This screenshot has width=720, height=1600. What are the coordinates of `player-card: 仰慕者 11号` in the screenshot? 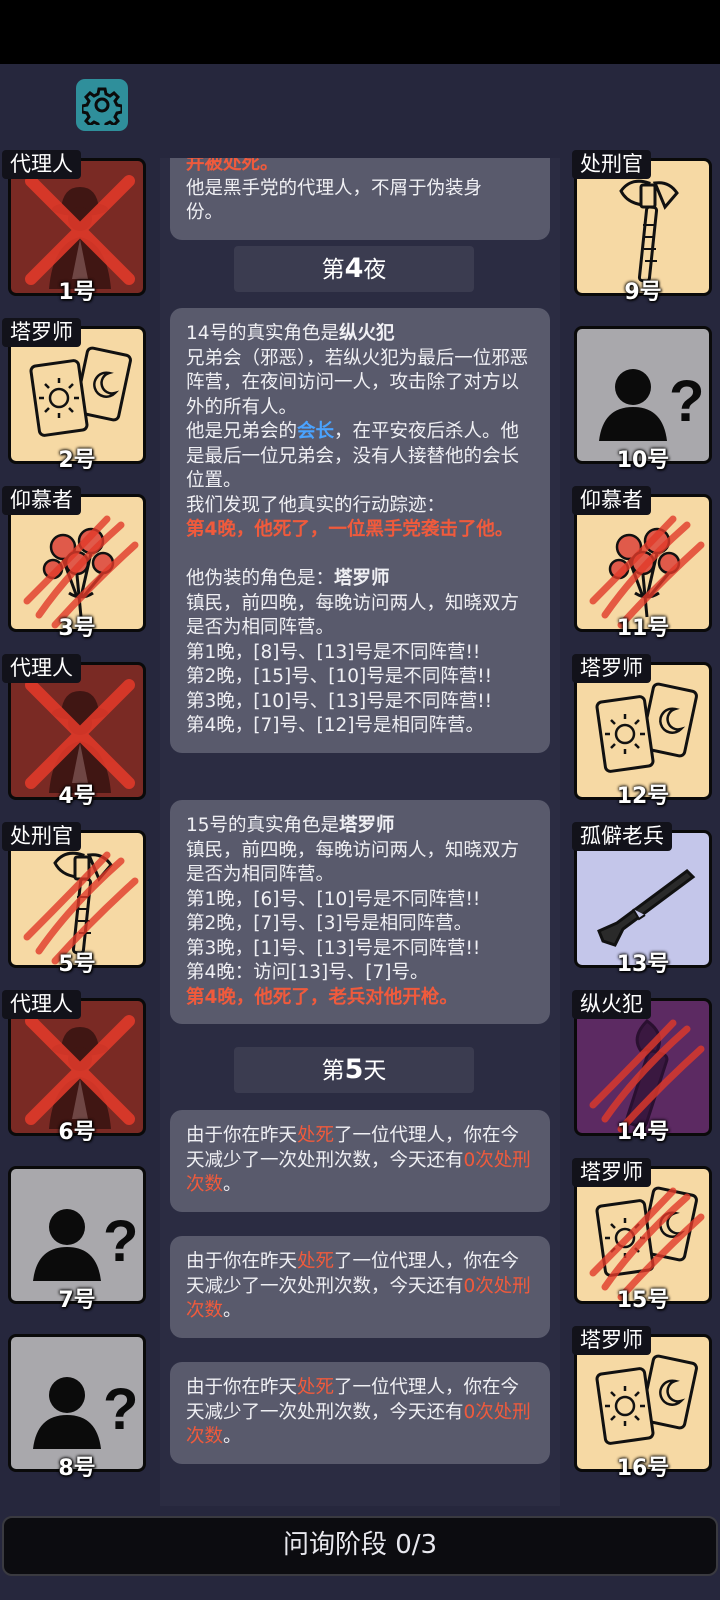 It's located at (642, 563).